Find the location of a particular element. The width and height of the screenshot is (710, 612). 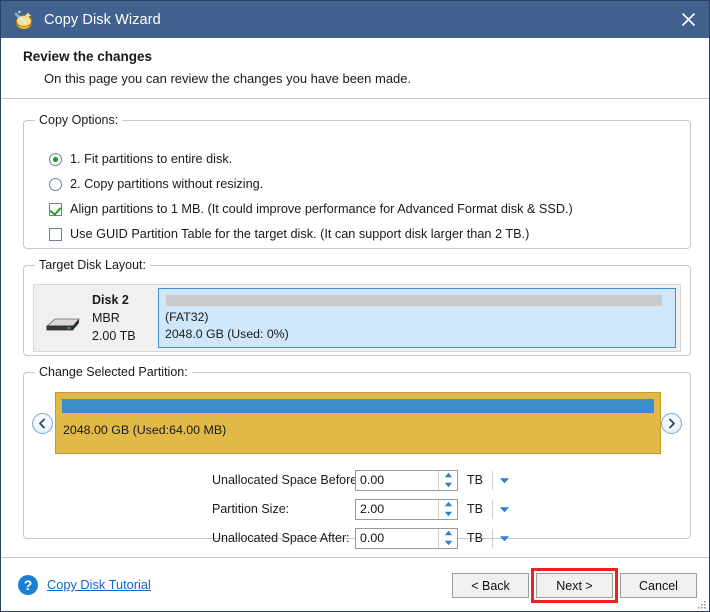

title-bar: Copy Disk Wizard is located at coordinates (355, 19).